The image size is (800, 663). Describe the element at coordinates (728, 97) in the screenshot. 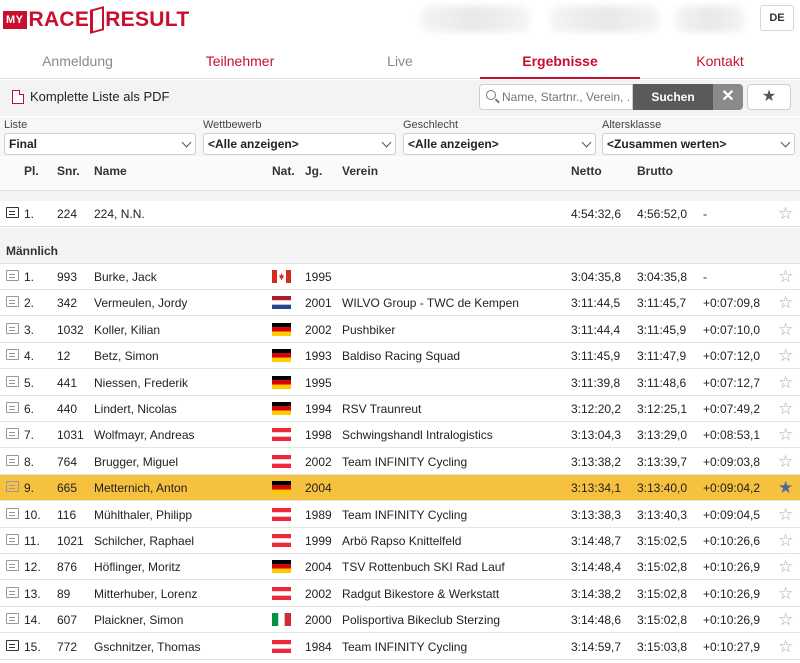

I see `clear-search-button: ✕` at that location.